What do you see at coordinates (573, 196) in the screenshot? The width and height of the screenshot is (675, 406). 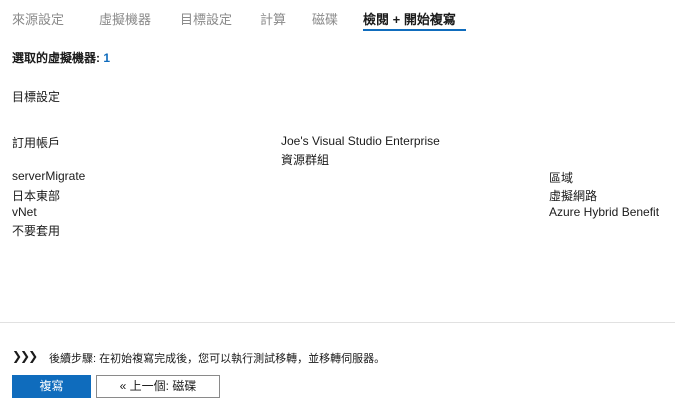 I see `virtual-network-label: 虛擬網路` at bounding box center [573, 196].